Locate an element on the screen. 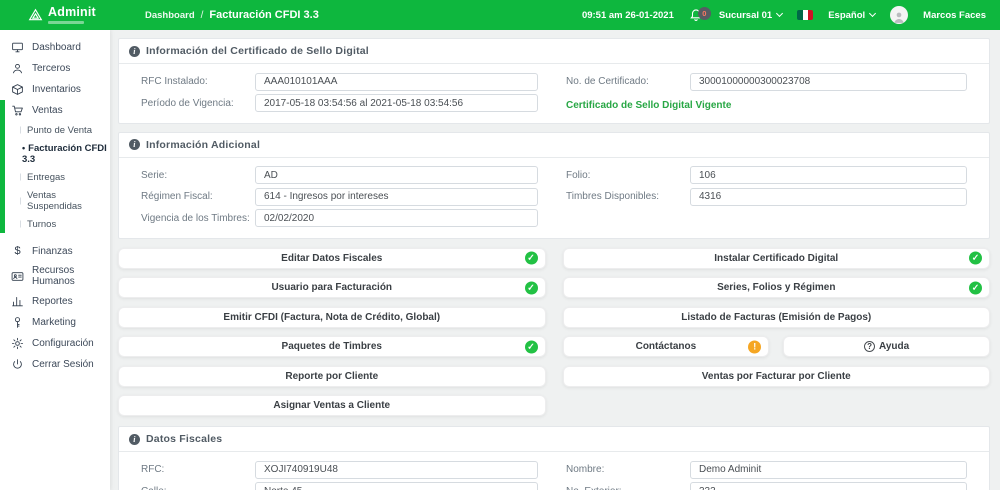 The width and height of the screenshot is (1000, 490). instalar-certificado-button: Instalar Certificado Digital ✓ is located at coordinates (776, 258).